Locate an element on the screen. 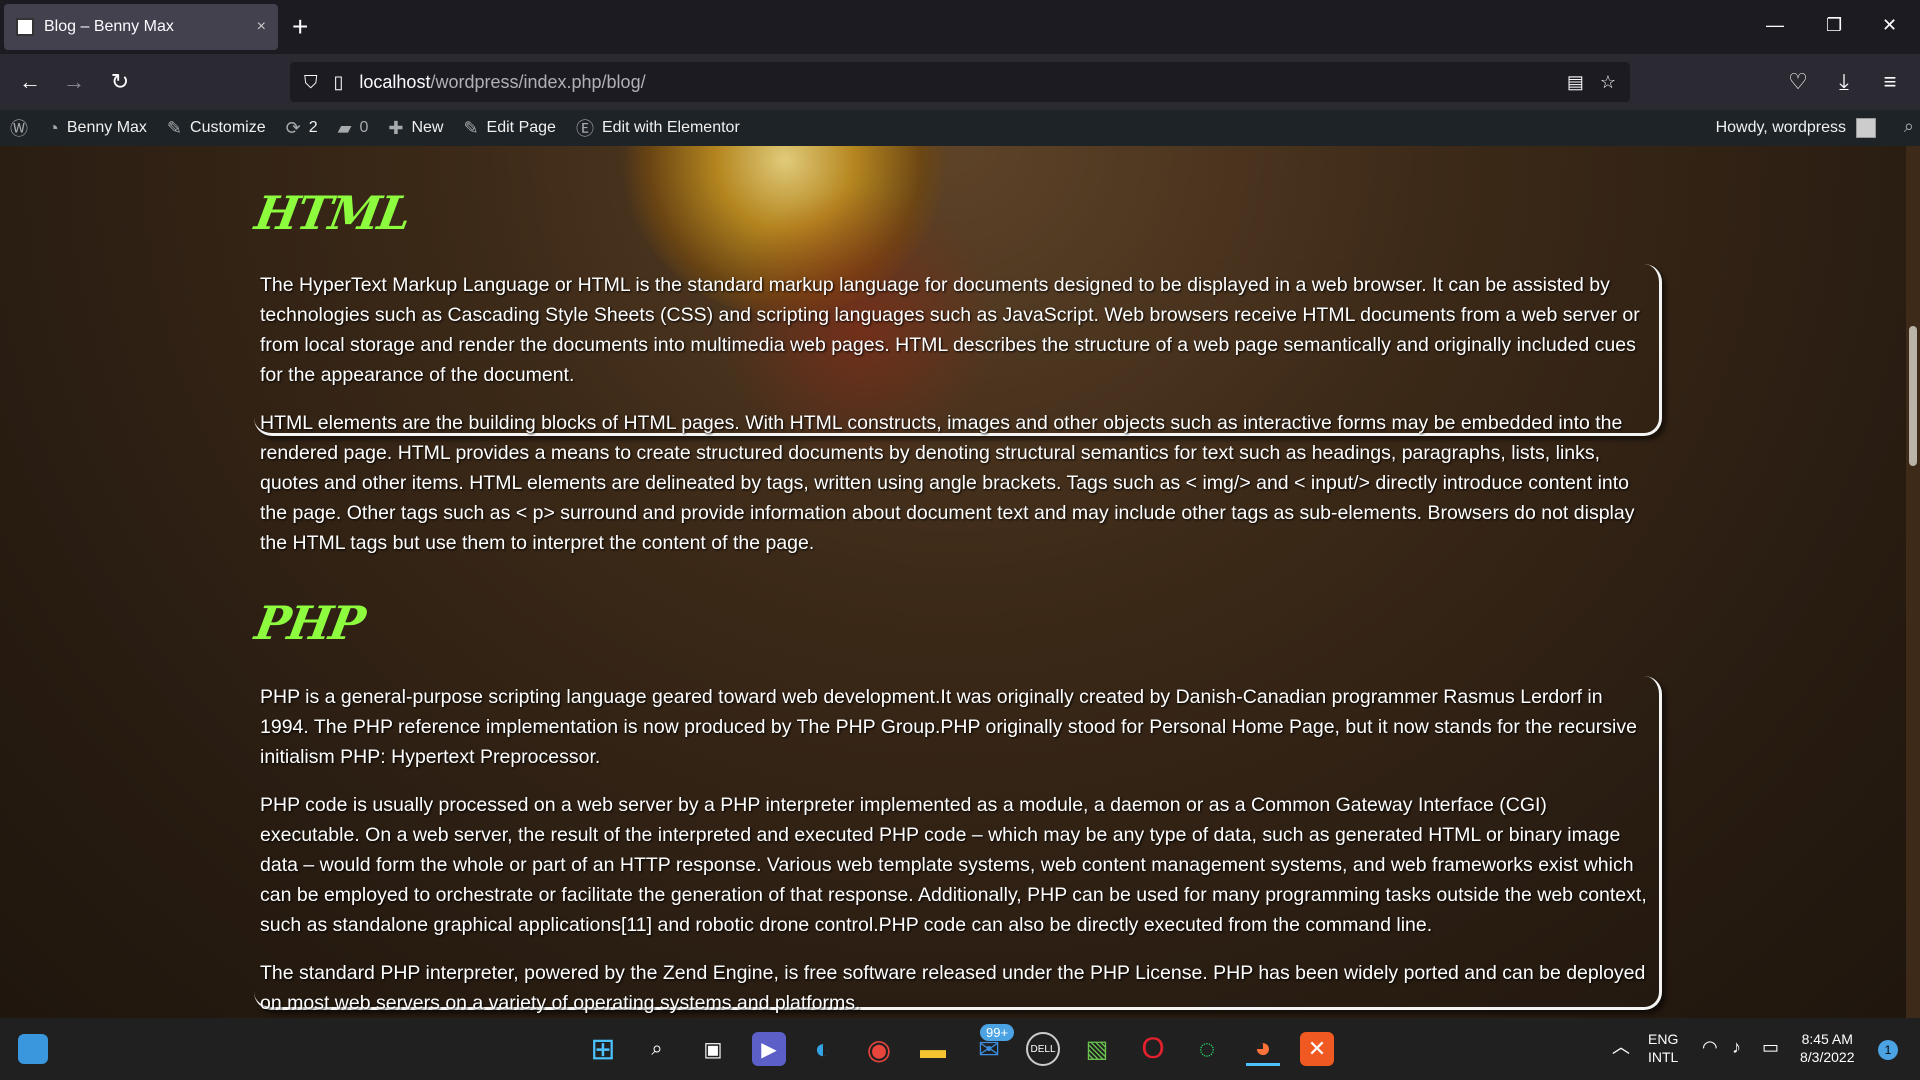 This screenshot has height=1080, width=1920. brush-icon: ✎ is located at coordinates (174, 127).